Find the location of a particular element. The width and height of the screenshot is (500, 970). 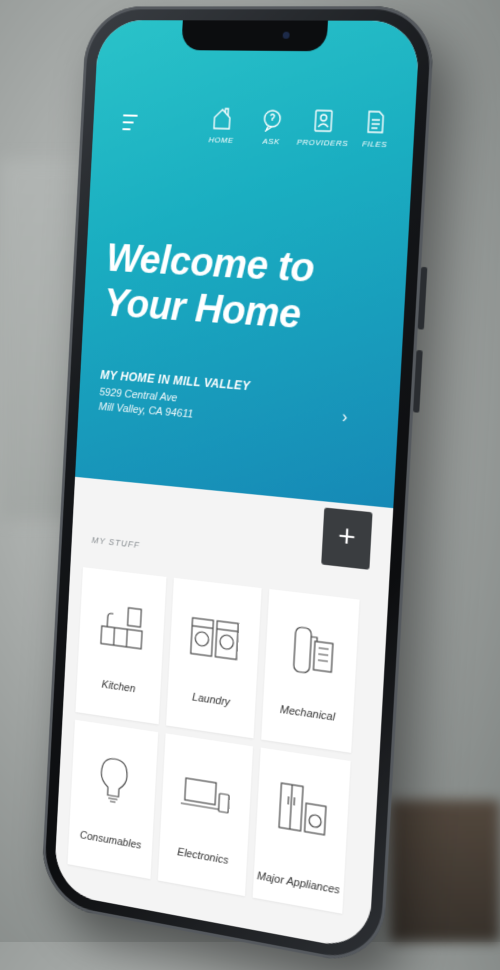

camera-icon is located at coordinates (286, 35).